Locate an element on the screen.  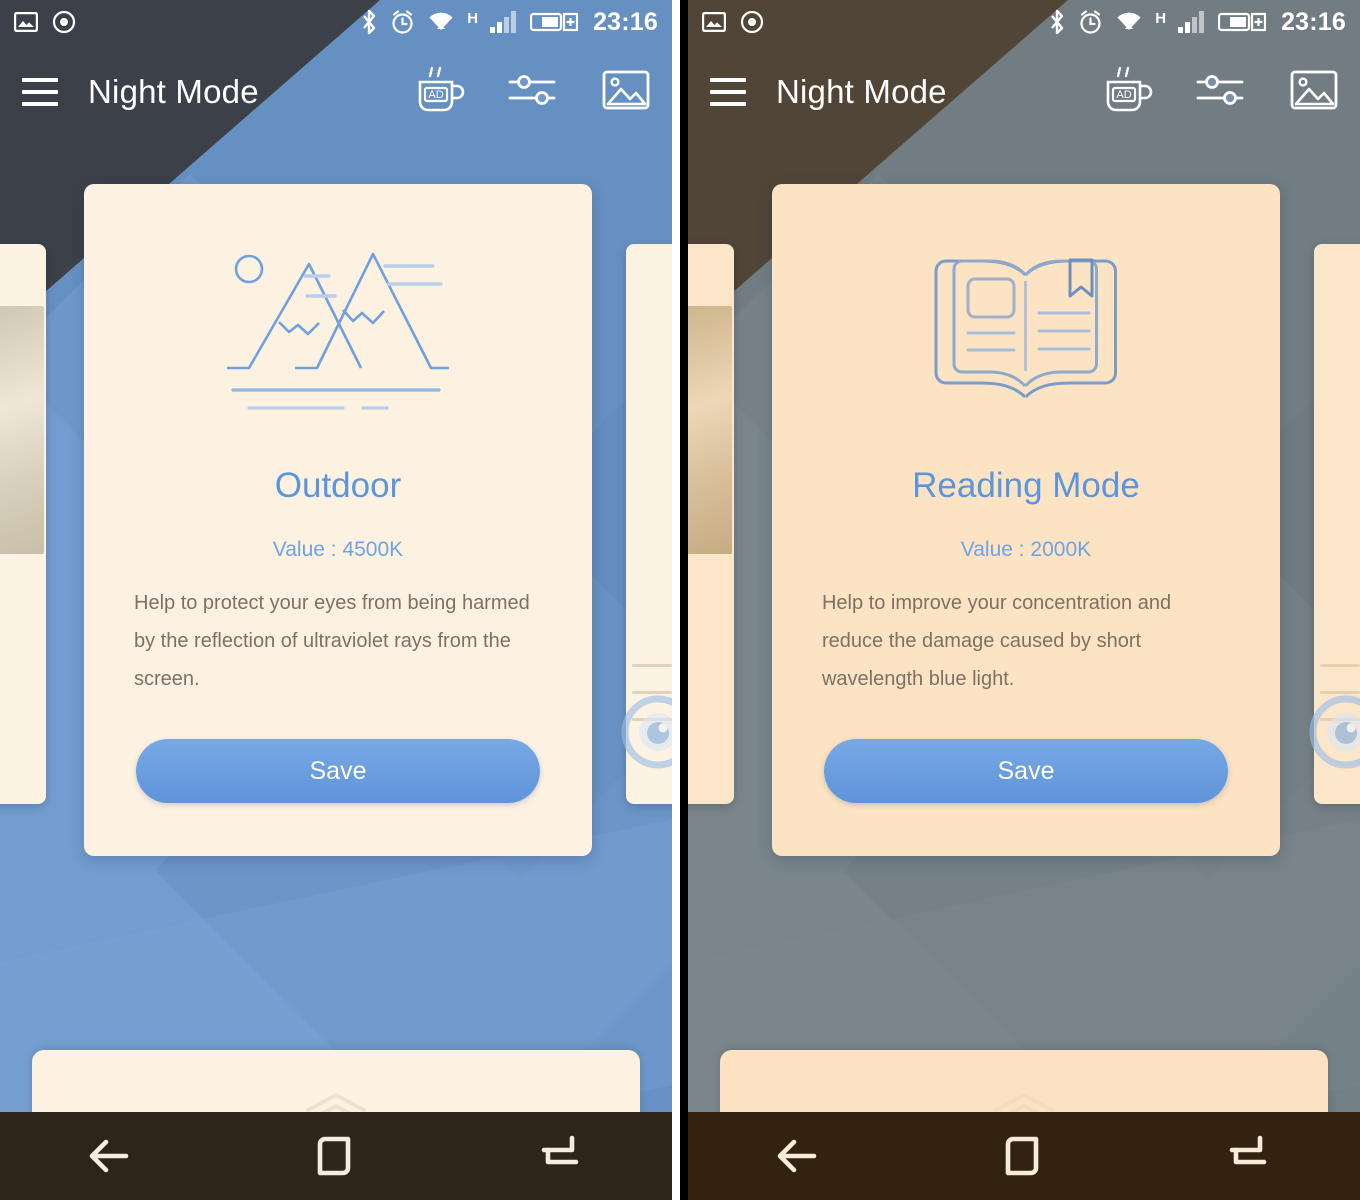
screenshot-divider is located at coordinates (676, 600).